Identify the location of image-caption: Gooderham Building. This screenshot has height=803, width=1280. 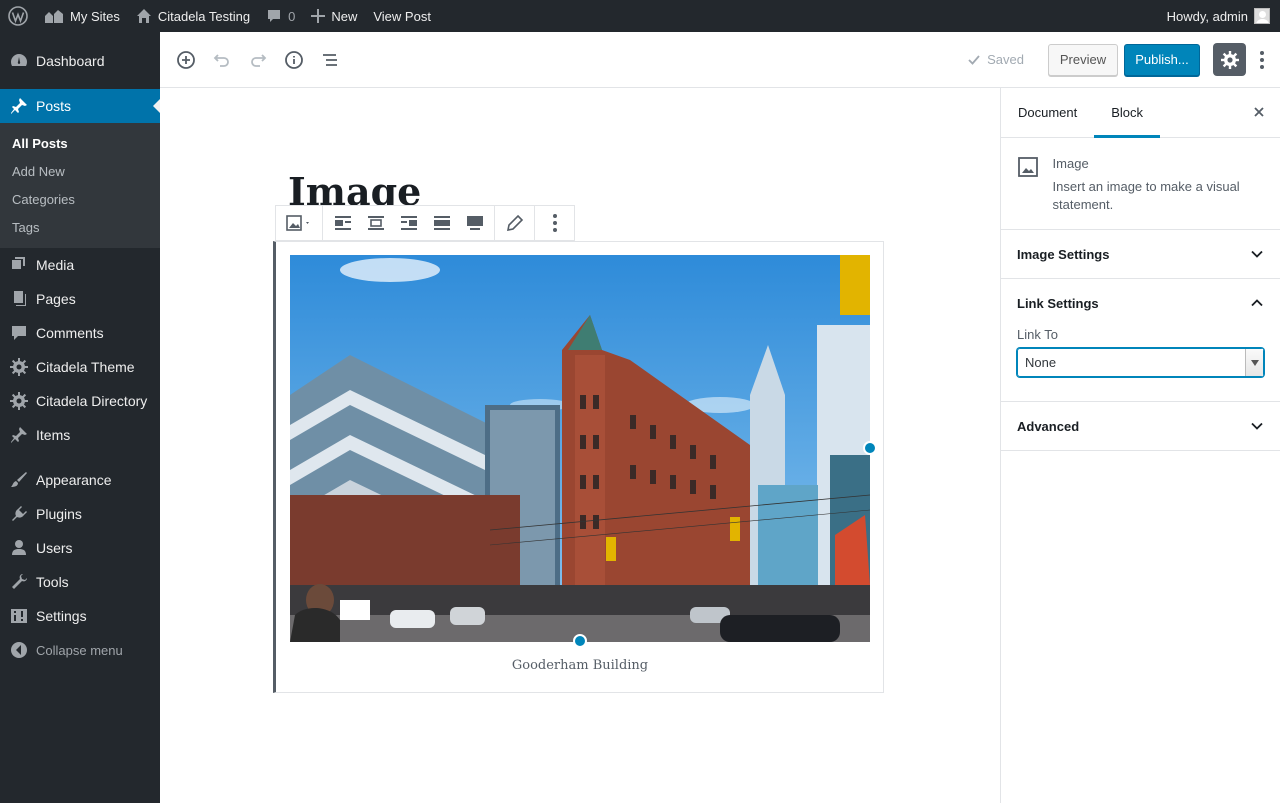
(580, 665).